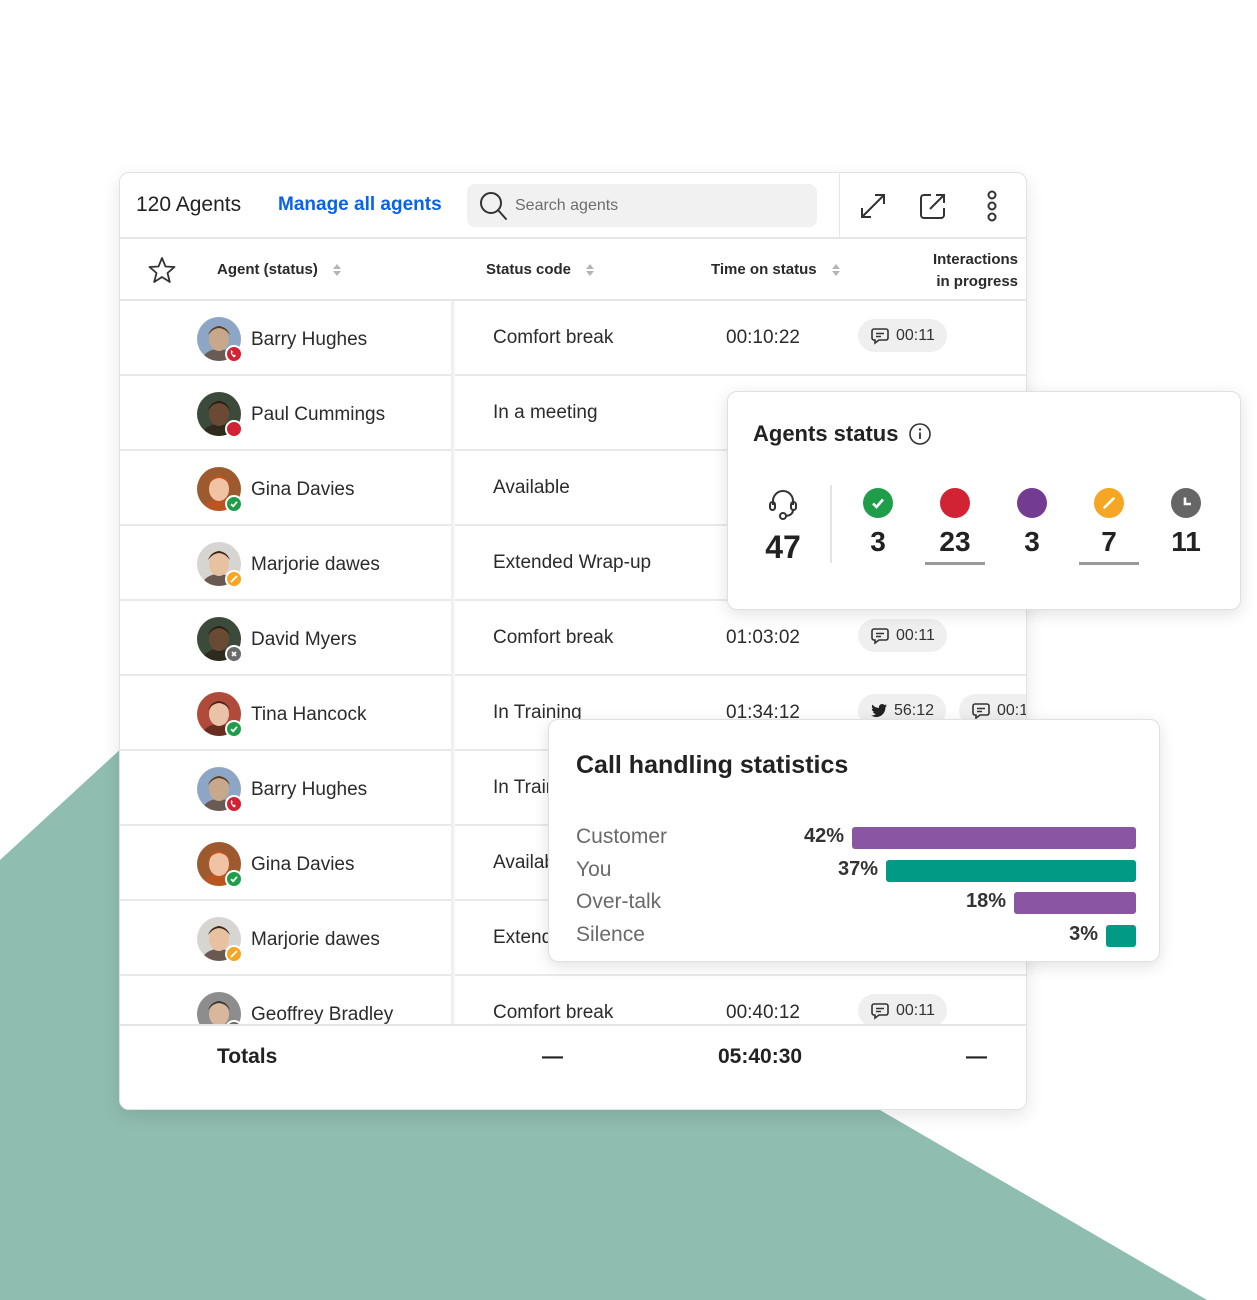 The height and width of the screenshot is (1300, 1257). What do you see at coordinates (977, 281) in the screenshot?
I see `interactions-label-line2: in progress` at bounding box center [977, 281].